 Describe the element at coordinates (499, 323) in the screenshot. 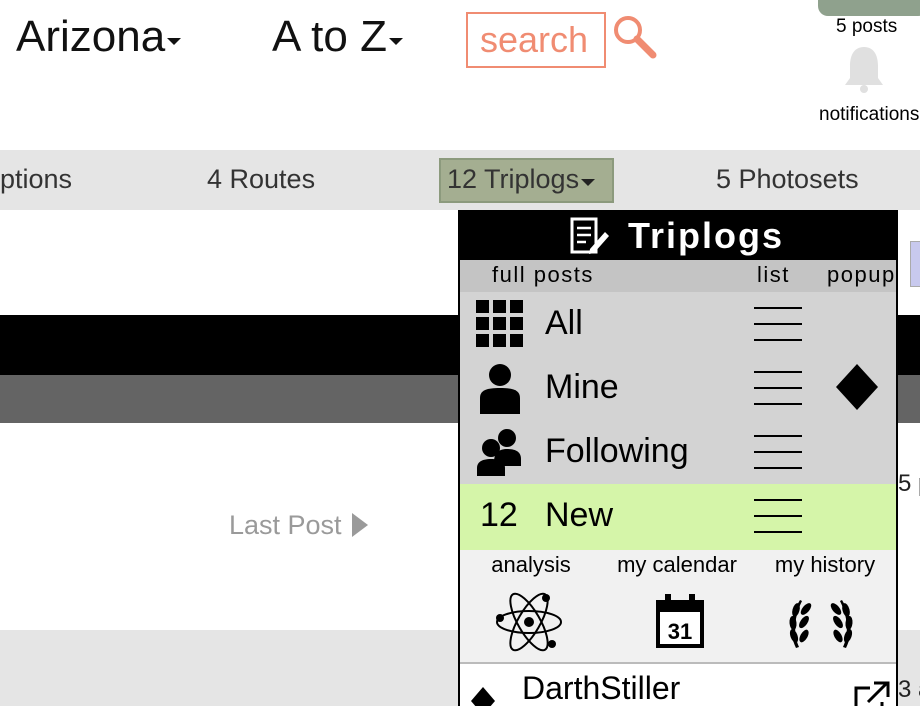

I see `grid-icon` at that location.